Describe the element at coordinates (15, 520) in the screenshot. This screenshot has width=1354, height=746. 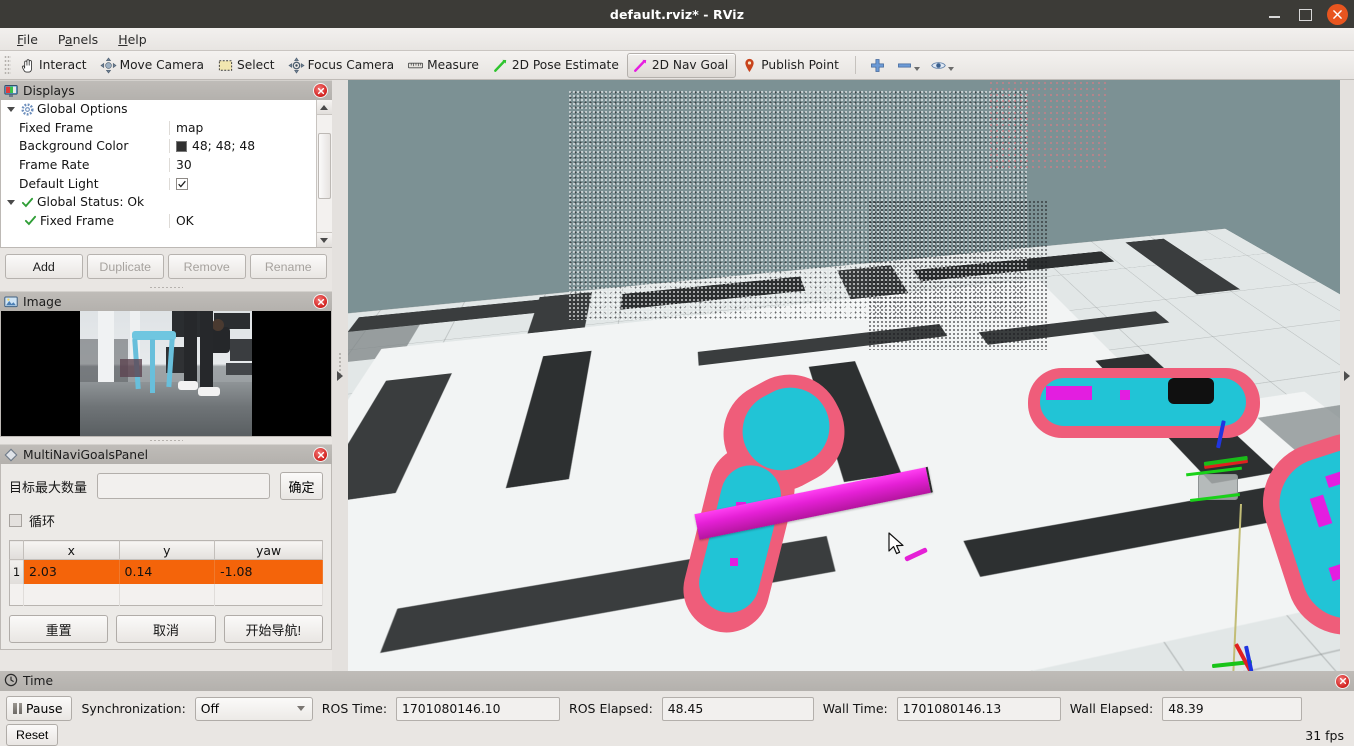
I see `loop-checkbox` at that location.